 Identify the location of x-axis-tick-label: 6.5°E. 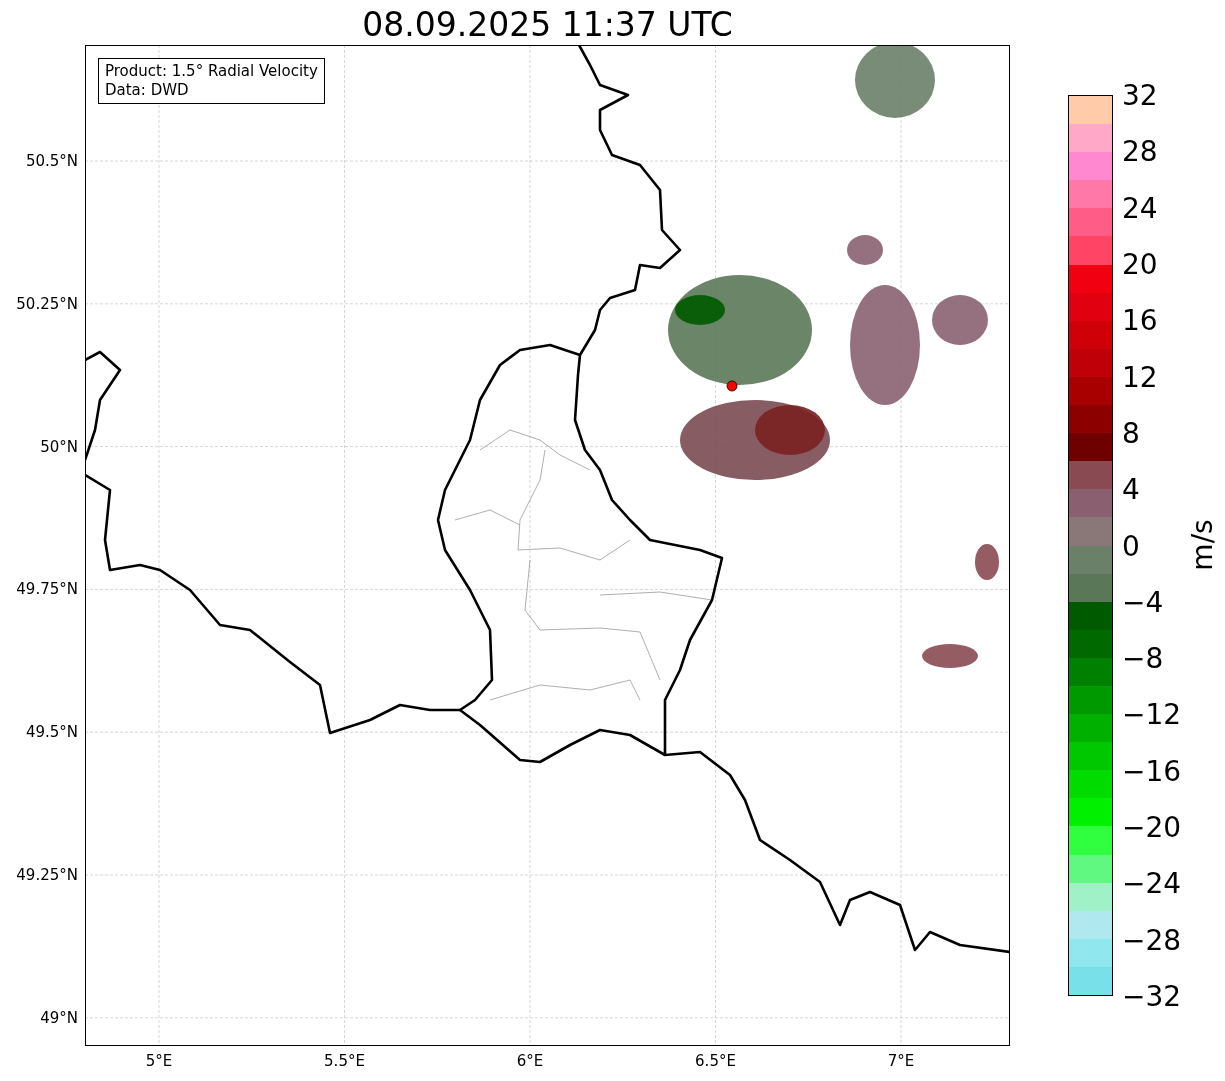
(715, 1061).